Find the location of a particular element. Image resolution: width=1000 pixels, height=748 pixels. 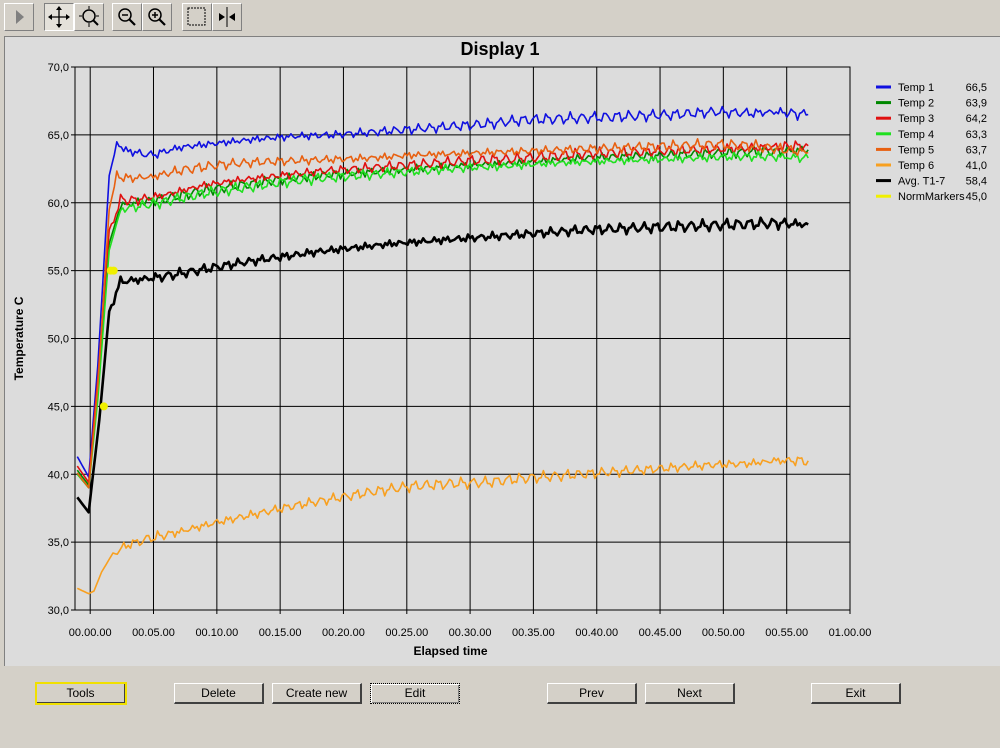

legend-value: 58,4 is located at coordinates (976, 182).